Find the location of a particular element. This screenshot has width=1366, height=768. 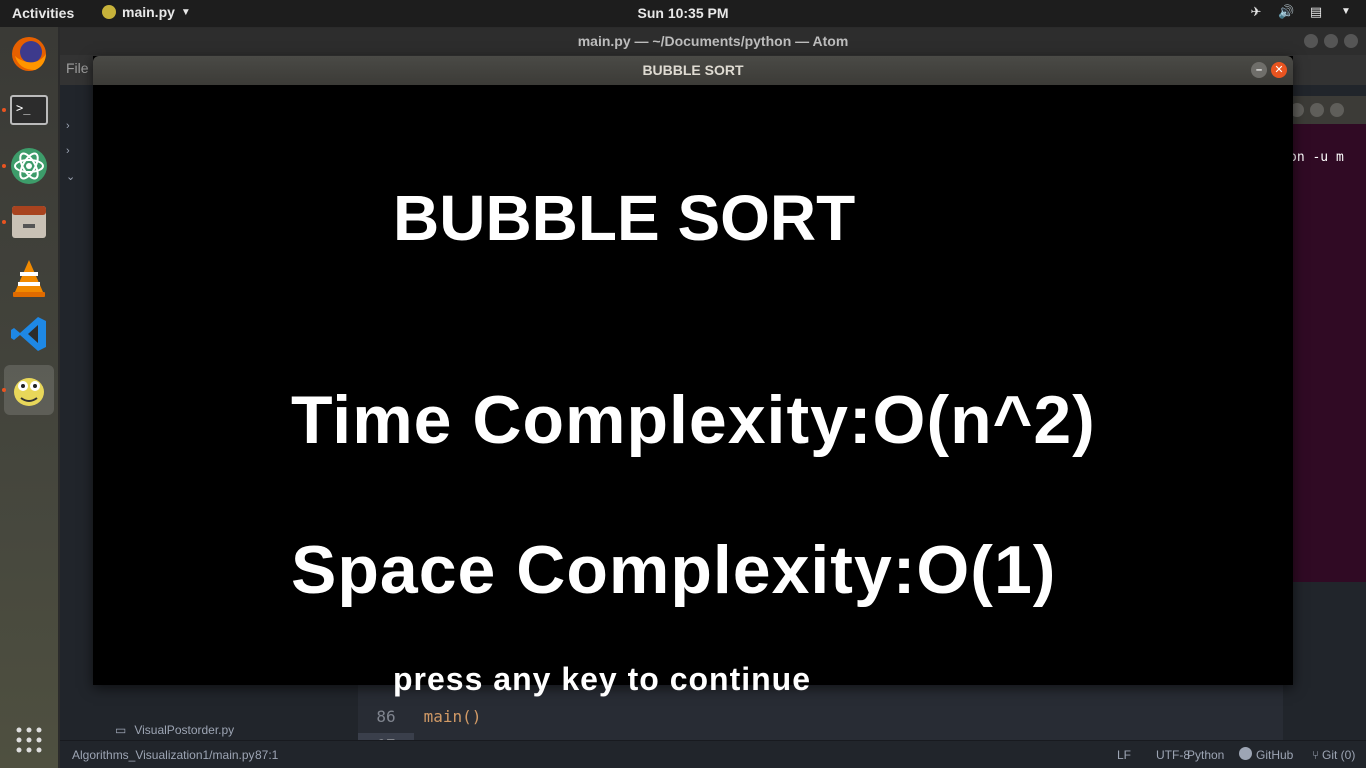

menu-file: File is located at coordinates (77, 68).